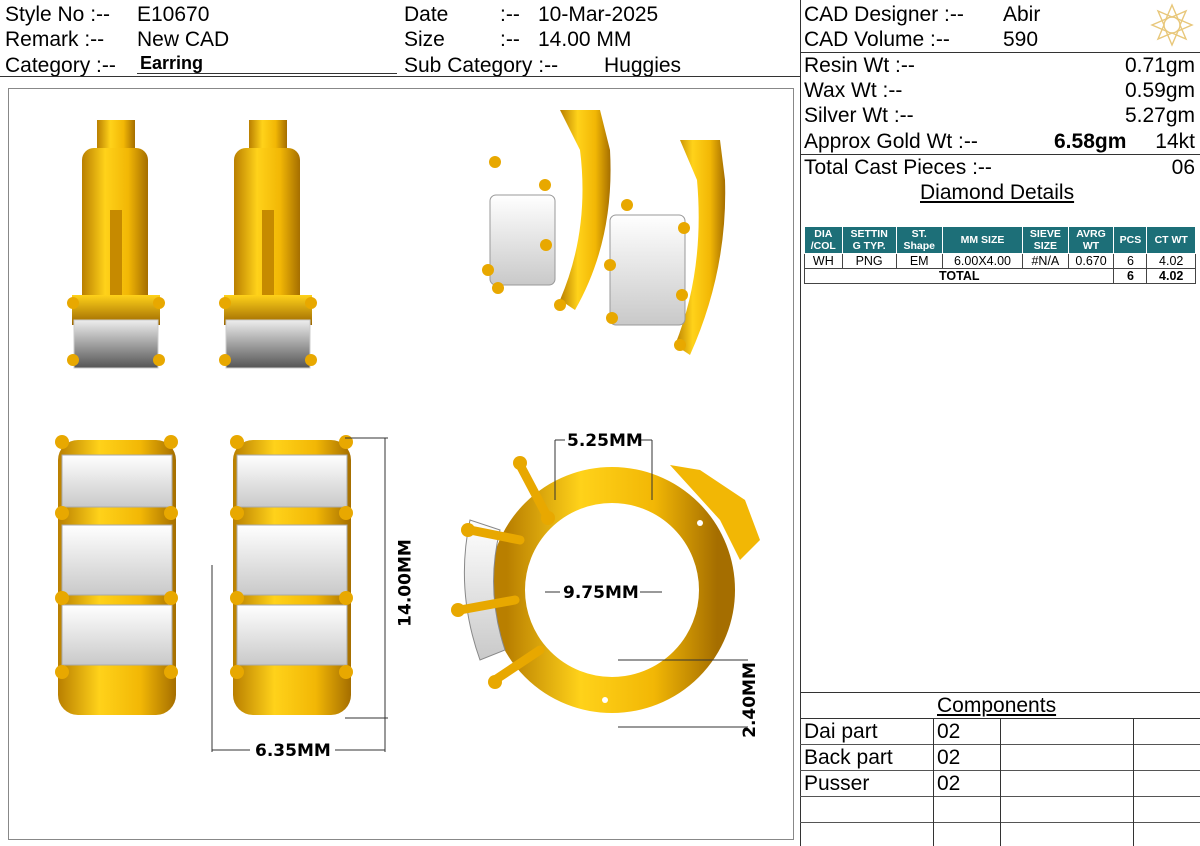 The image size is (1200, 846). What do you see at coordinates (919, 240) in the screenshot?
I see `header-stone-shape: ST. Shape` at bounding box center [919, 240].